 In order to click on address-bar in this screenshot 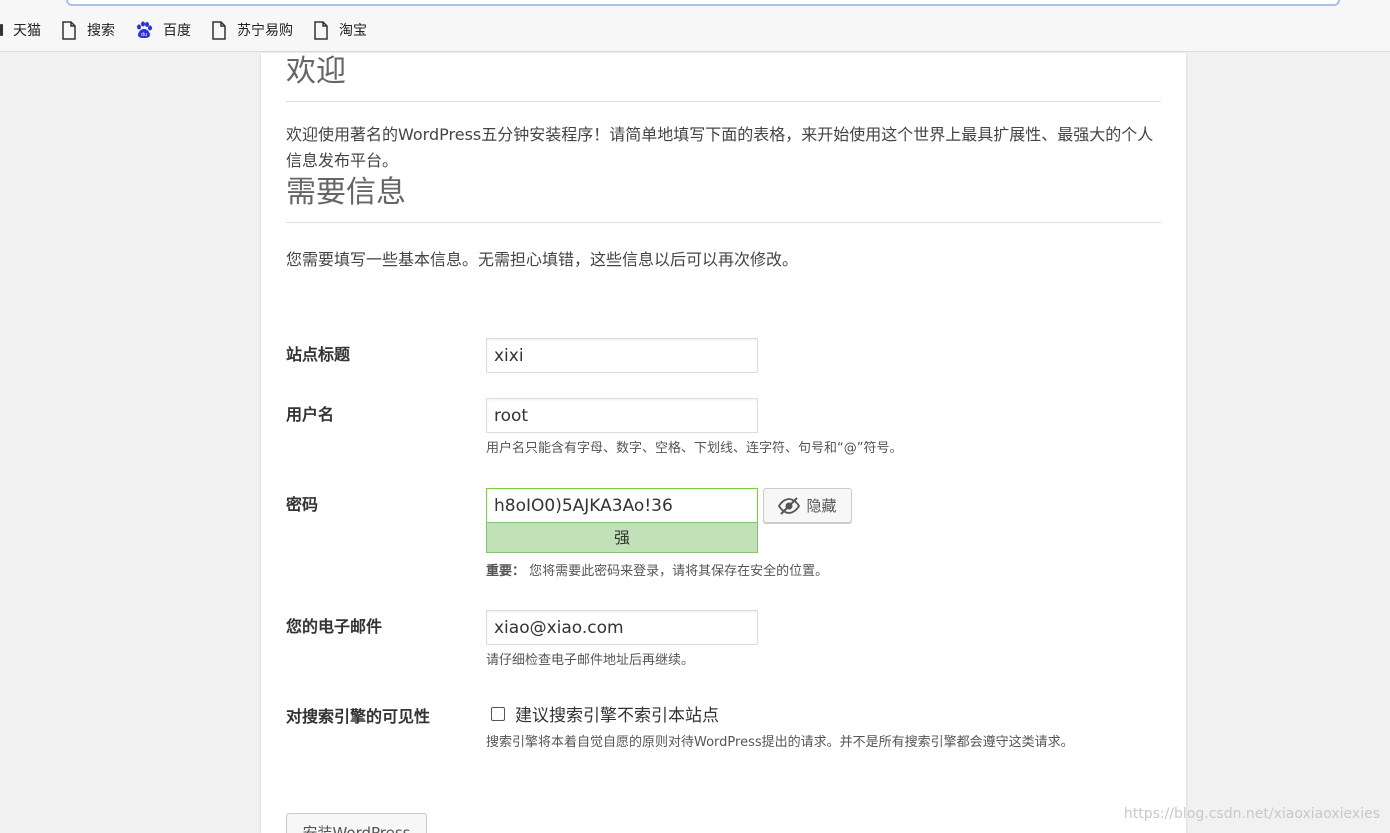, I will do `click(703, 3)`.